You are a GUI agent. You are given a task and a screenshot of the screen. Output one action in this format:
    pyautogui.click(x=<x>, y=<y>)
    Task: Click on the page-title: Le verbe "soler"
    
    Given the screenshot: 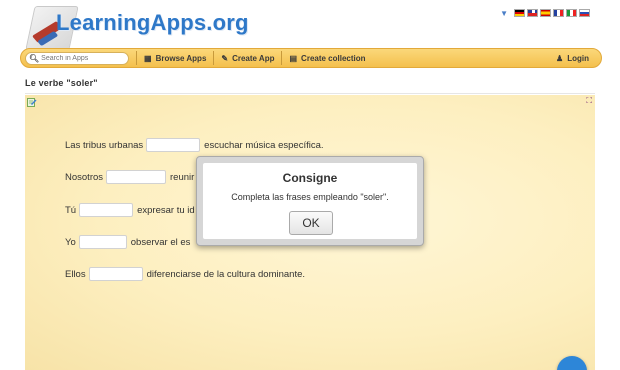 What is the action you would take?
    pyautogui.click(x=61, y=83)
    